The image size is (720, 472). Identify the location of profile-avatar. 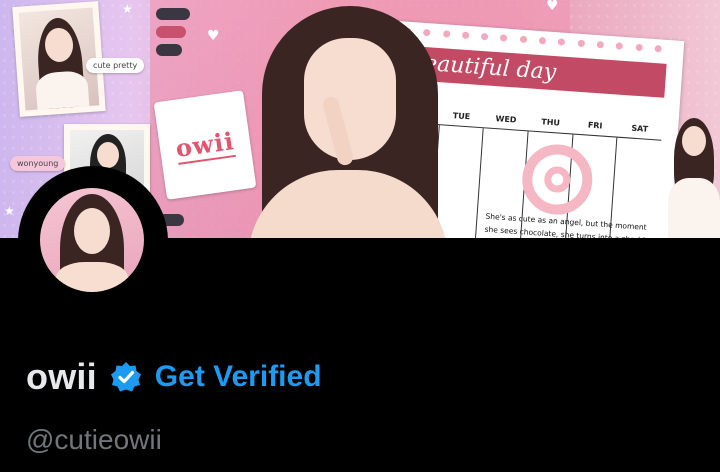
(93, 241).